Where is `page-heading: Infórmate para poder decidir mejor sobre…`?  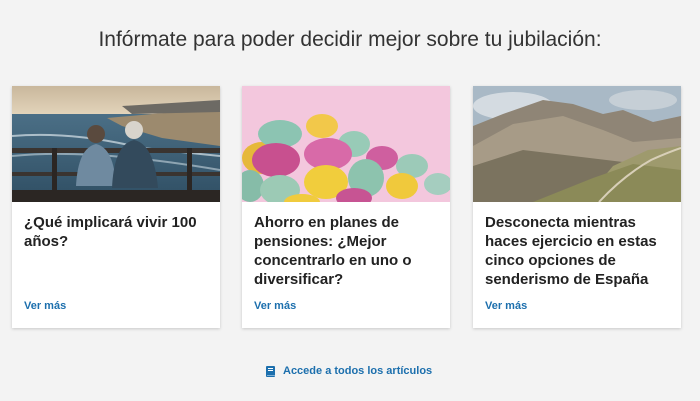
page-heading: Infórmate para poder decidir mejor sobre… is located at coordinates (350, 39).